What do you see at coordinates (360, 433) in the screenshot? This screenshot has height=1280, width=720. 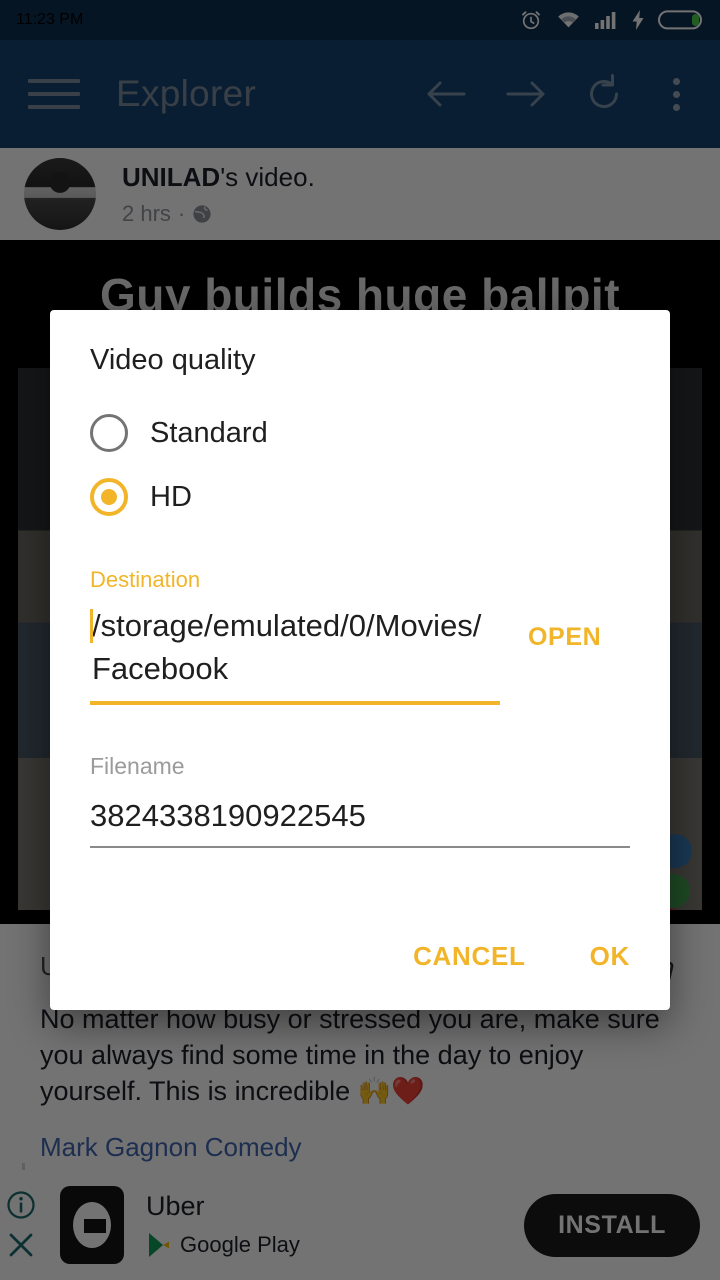 I see `radio-option-standard: Standard` at bounding box center [360, 433].